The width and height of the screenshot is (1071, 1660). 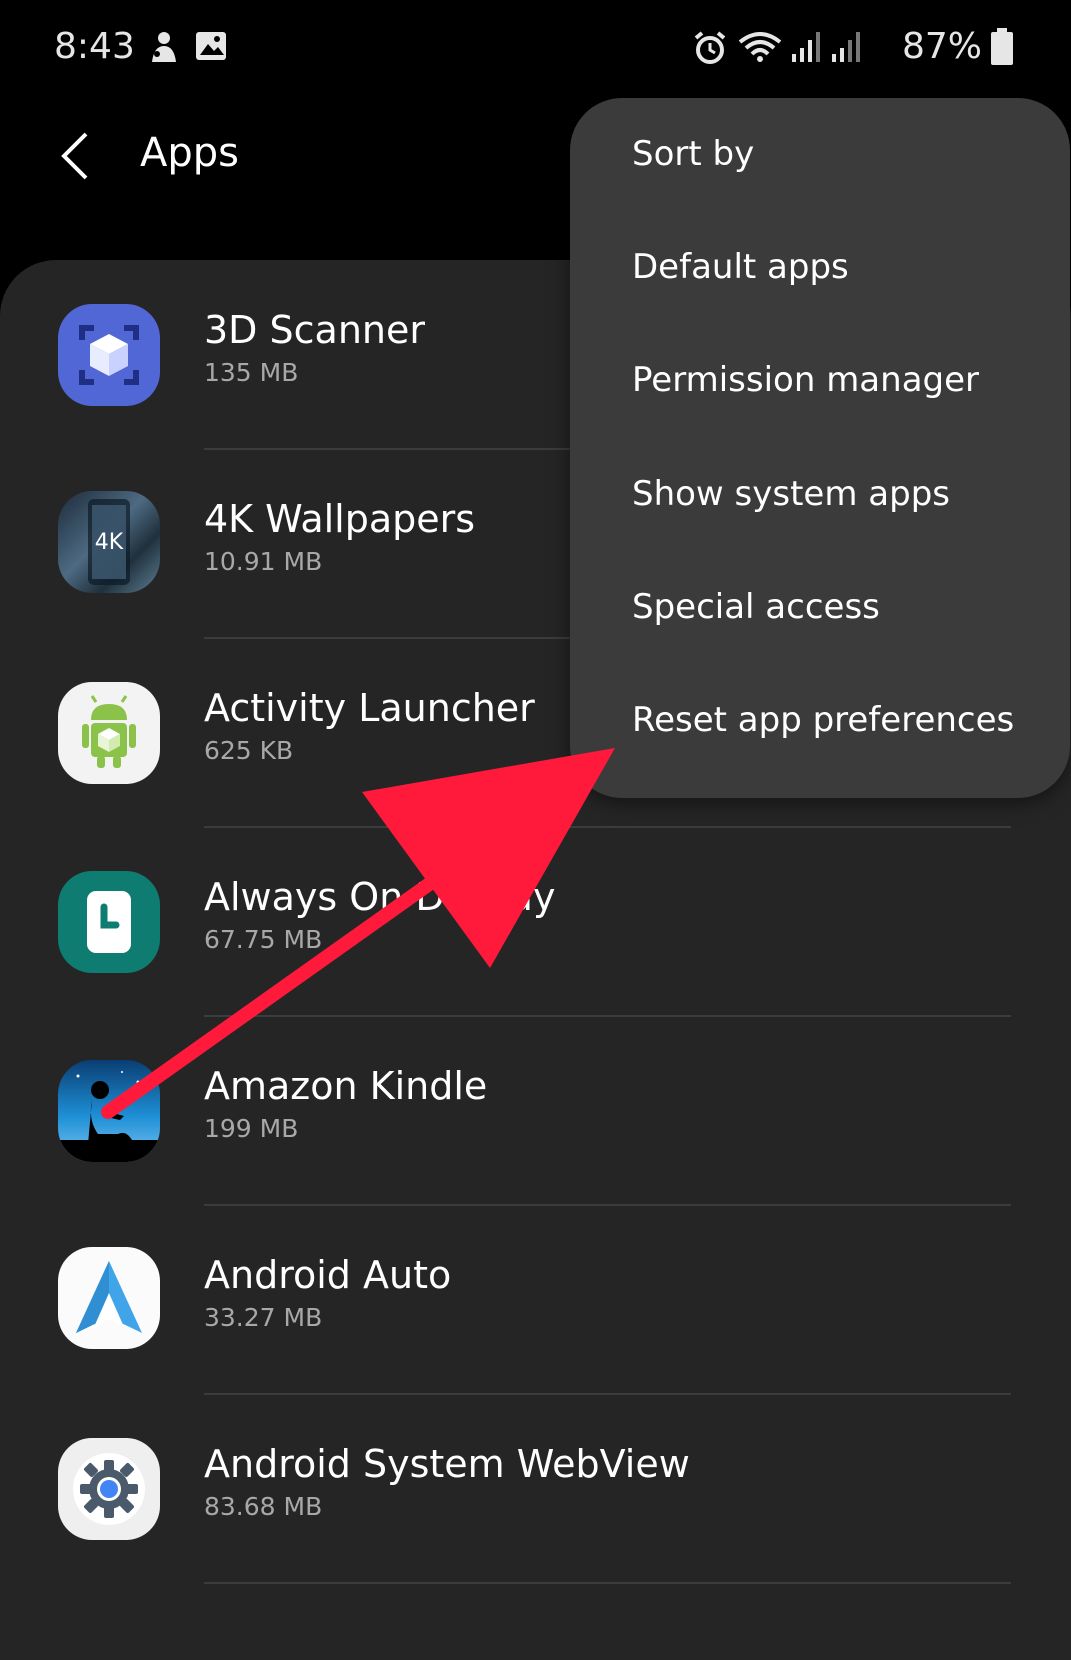 I want to click on app-size: 33.27 MB, so click(x=263, y=1317).